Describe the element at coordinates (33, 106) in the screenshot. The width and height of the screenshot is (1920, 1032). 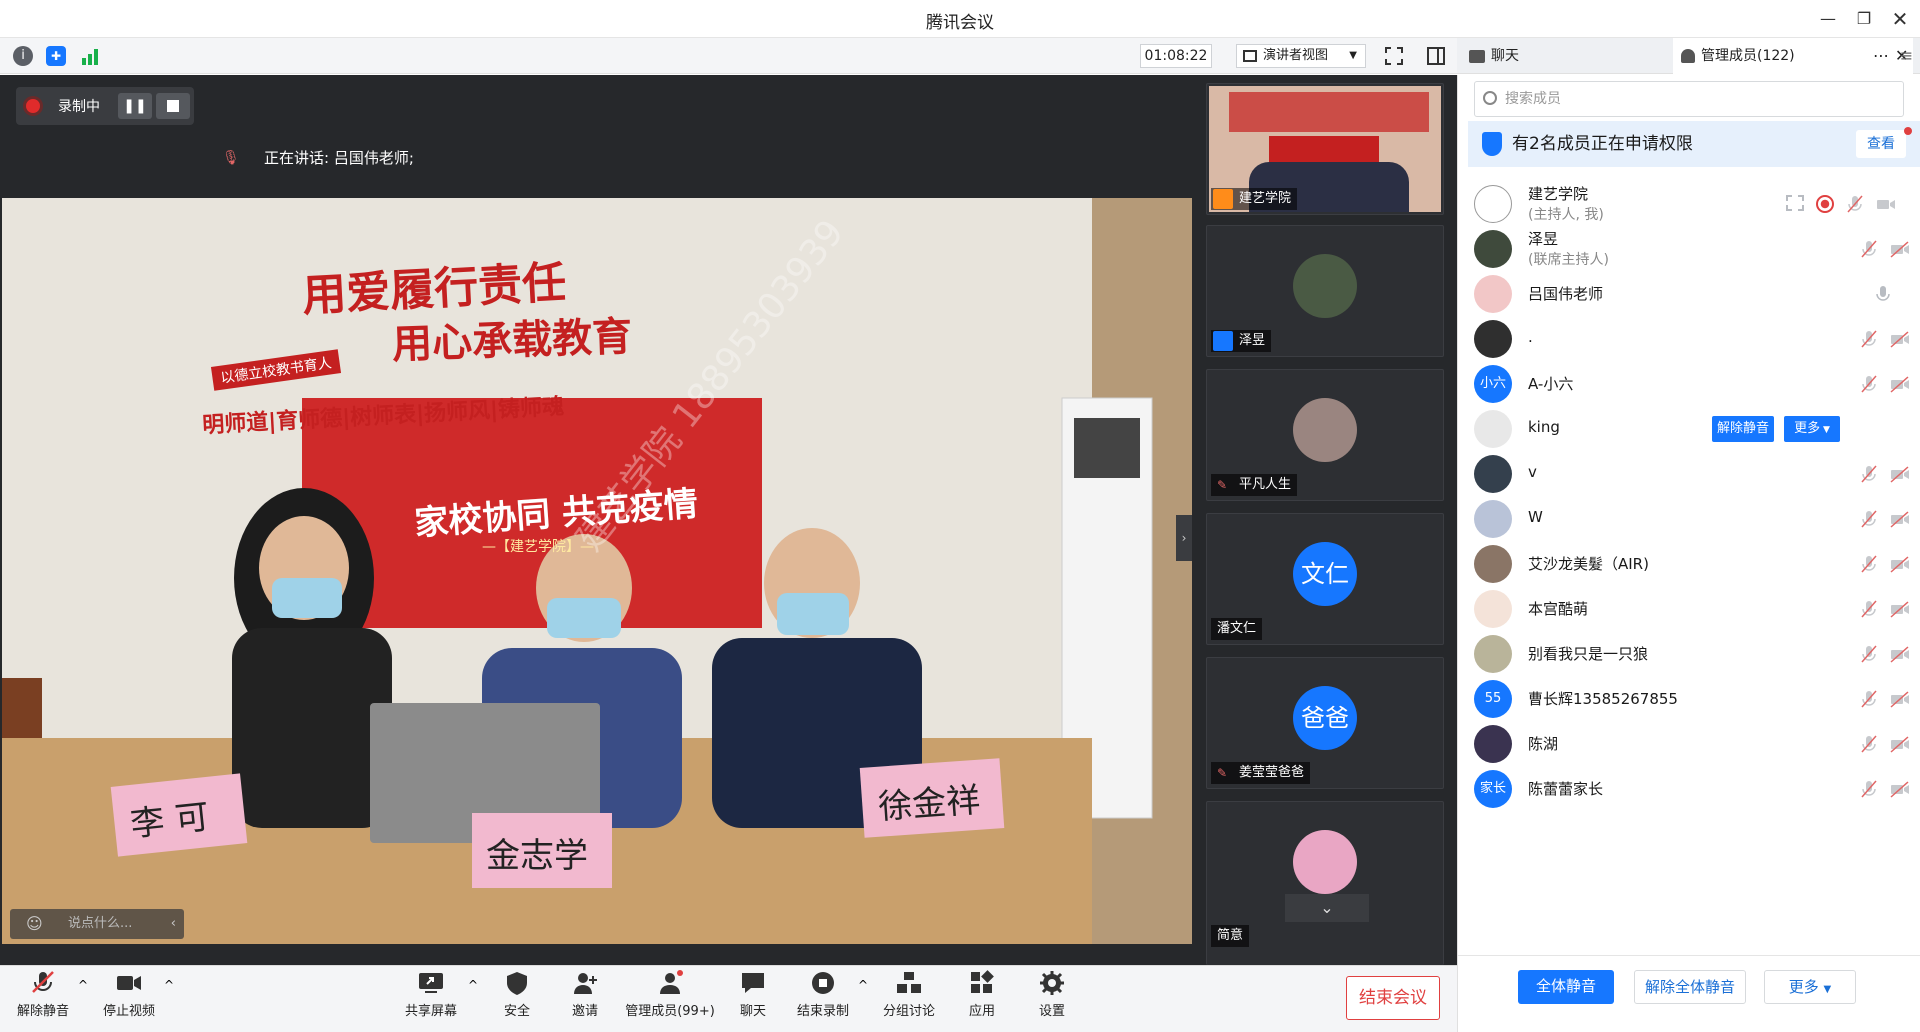
I see `record-dot-icon` at that location.